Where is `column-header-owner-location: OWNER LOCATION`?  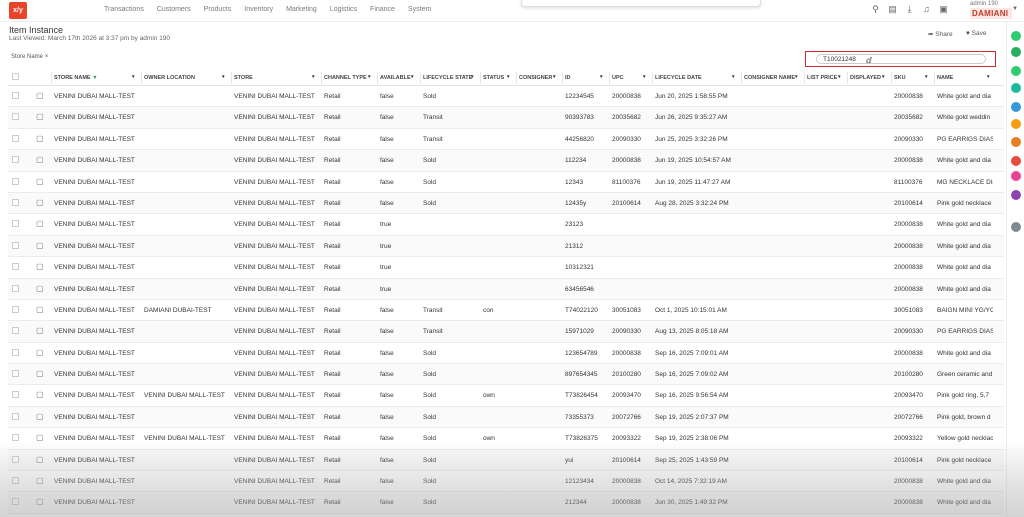
column-header-owner-location: OWNER LOCATION is located at coordinates (169, 78).